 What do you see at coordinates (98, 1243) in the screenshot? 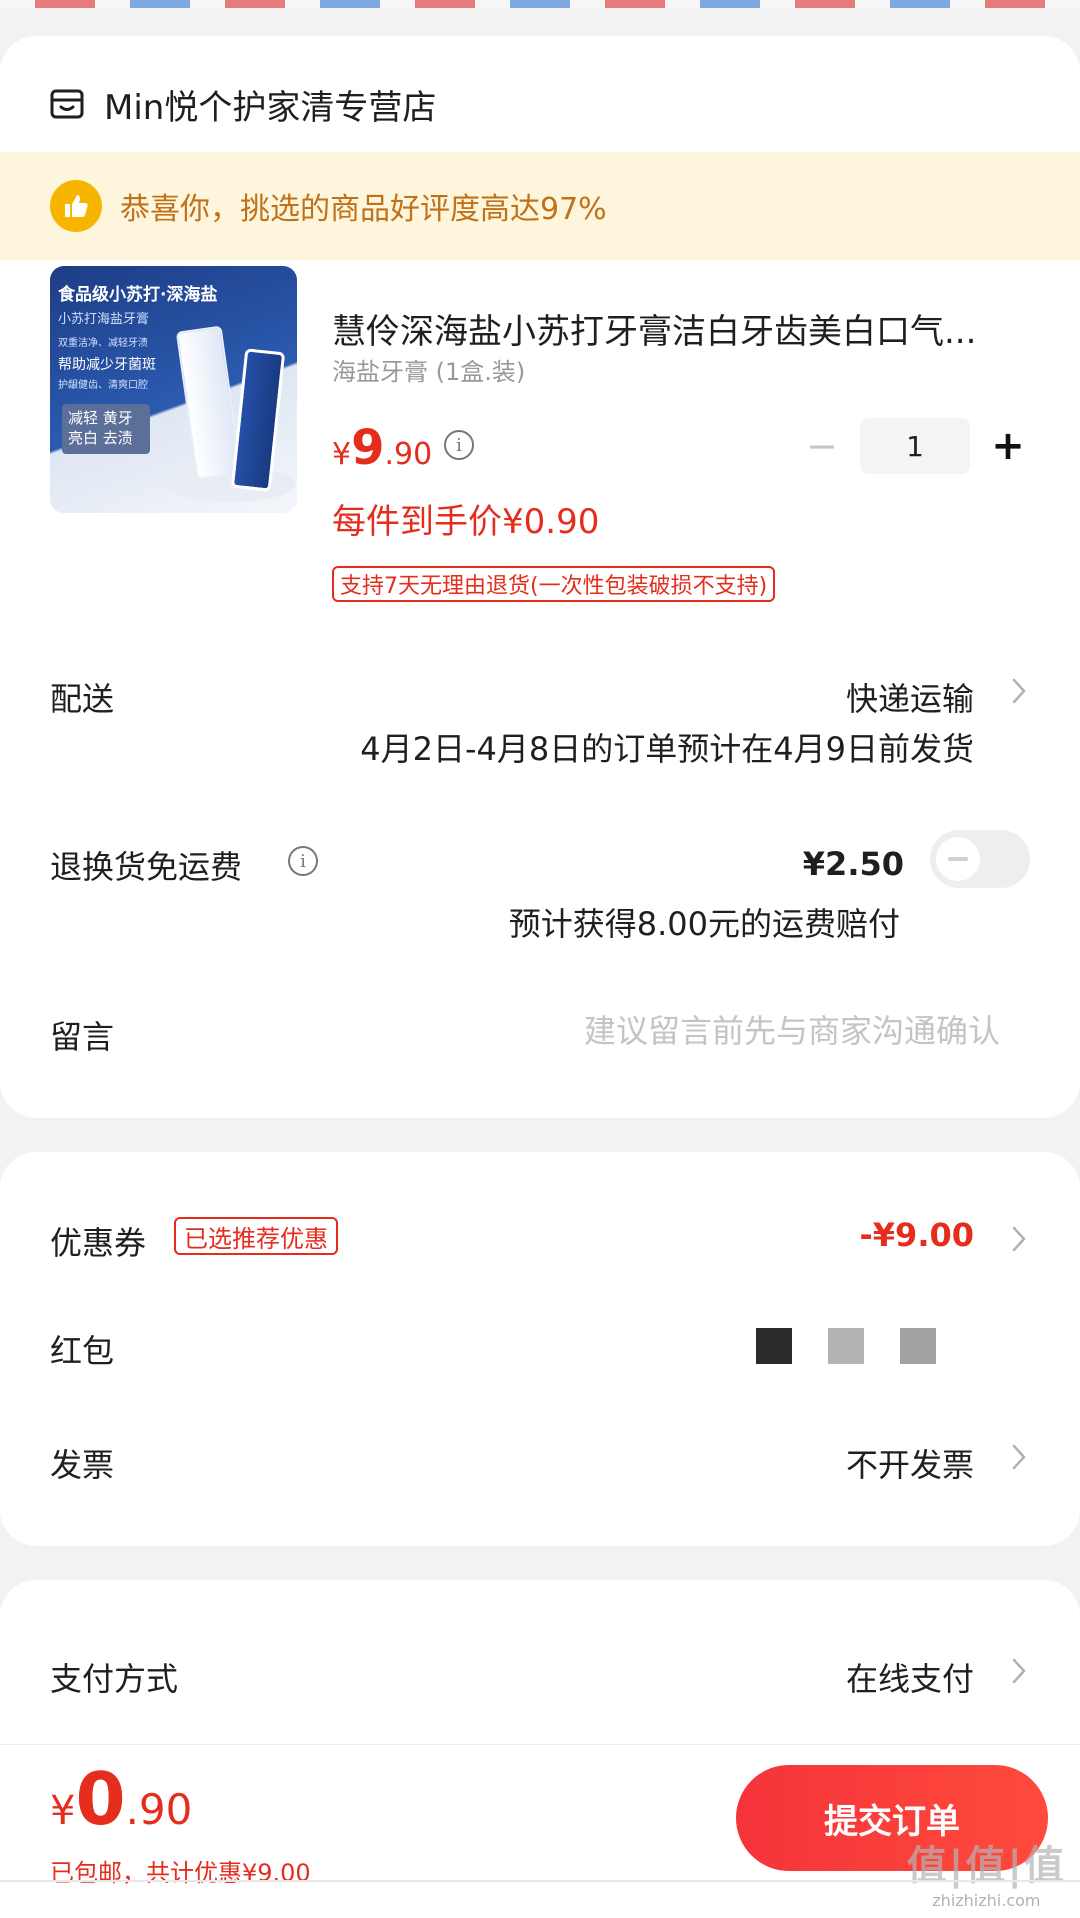
I see `coupon-label: 优惠券` at bounding box center [98, 1243].